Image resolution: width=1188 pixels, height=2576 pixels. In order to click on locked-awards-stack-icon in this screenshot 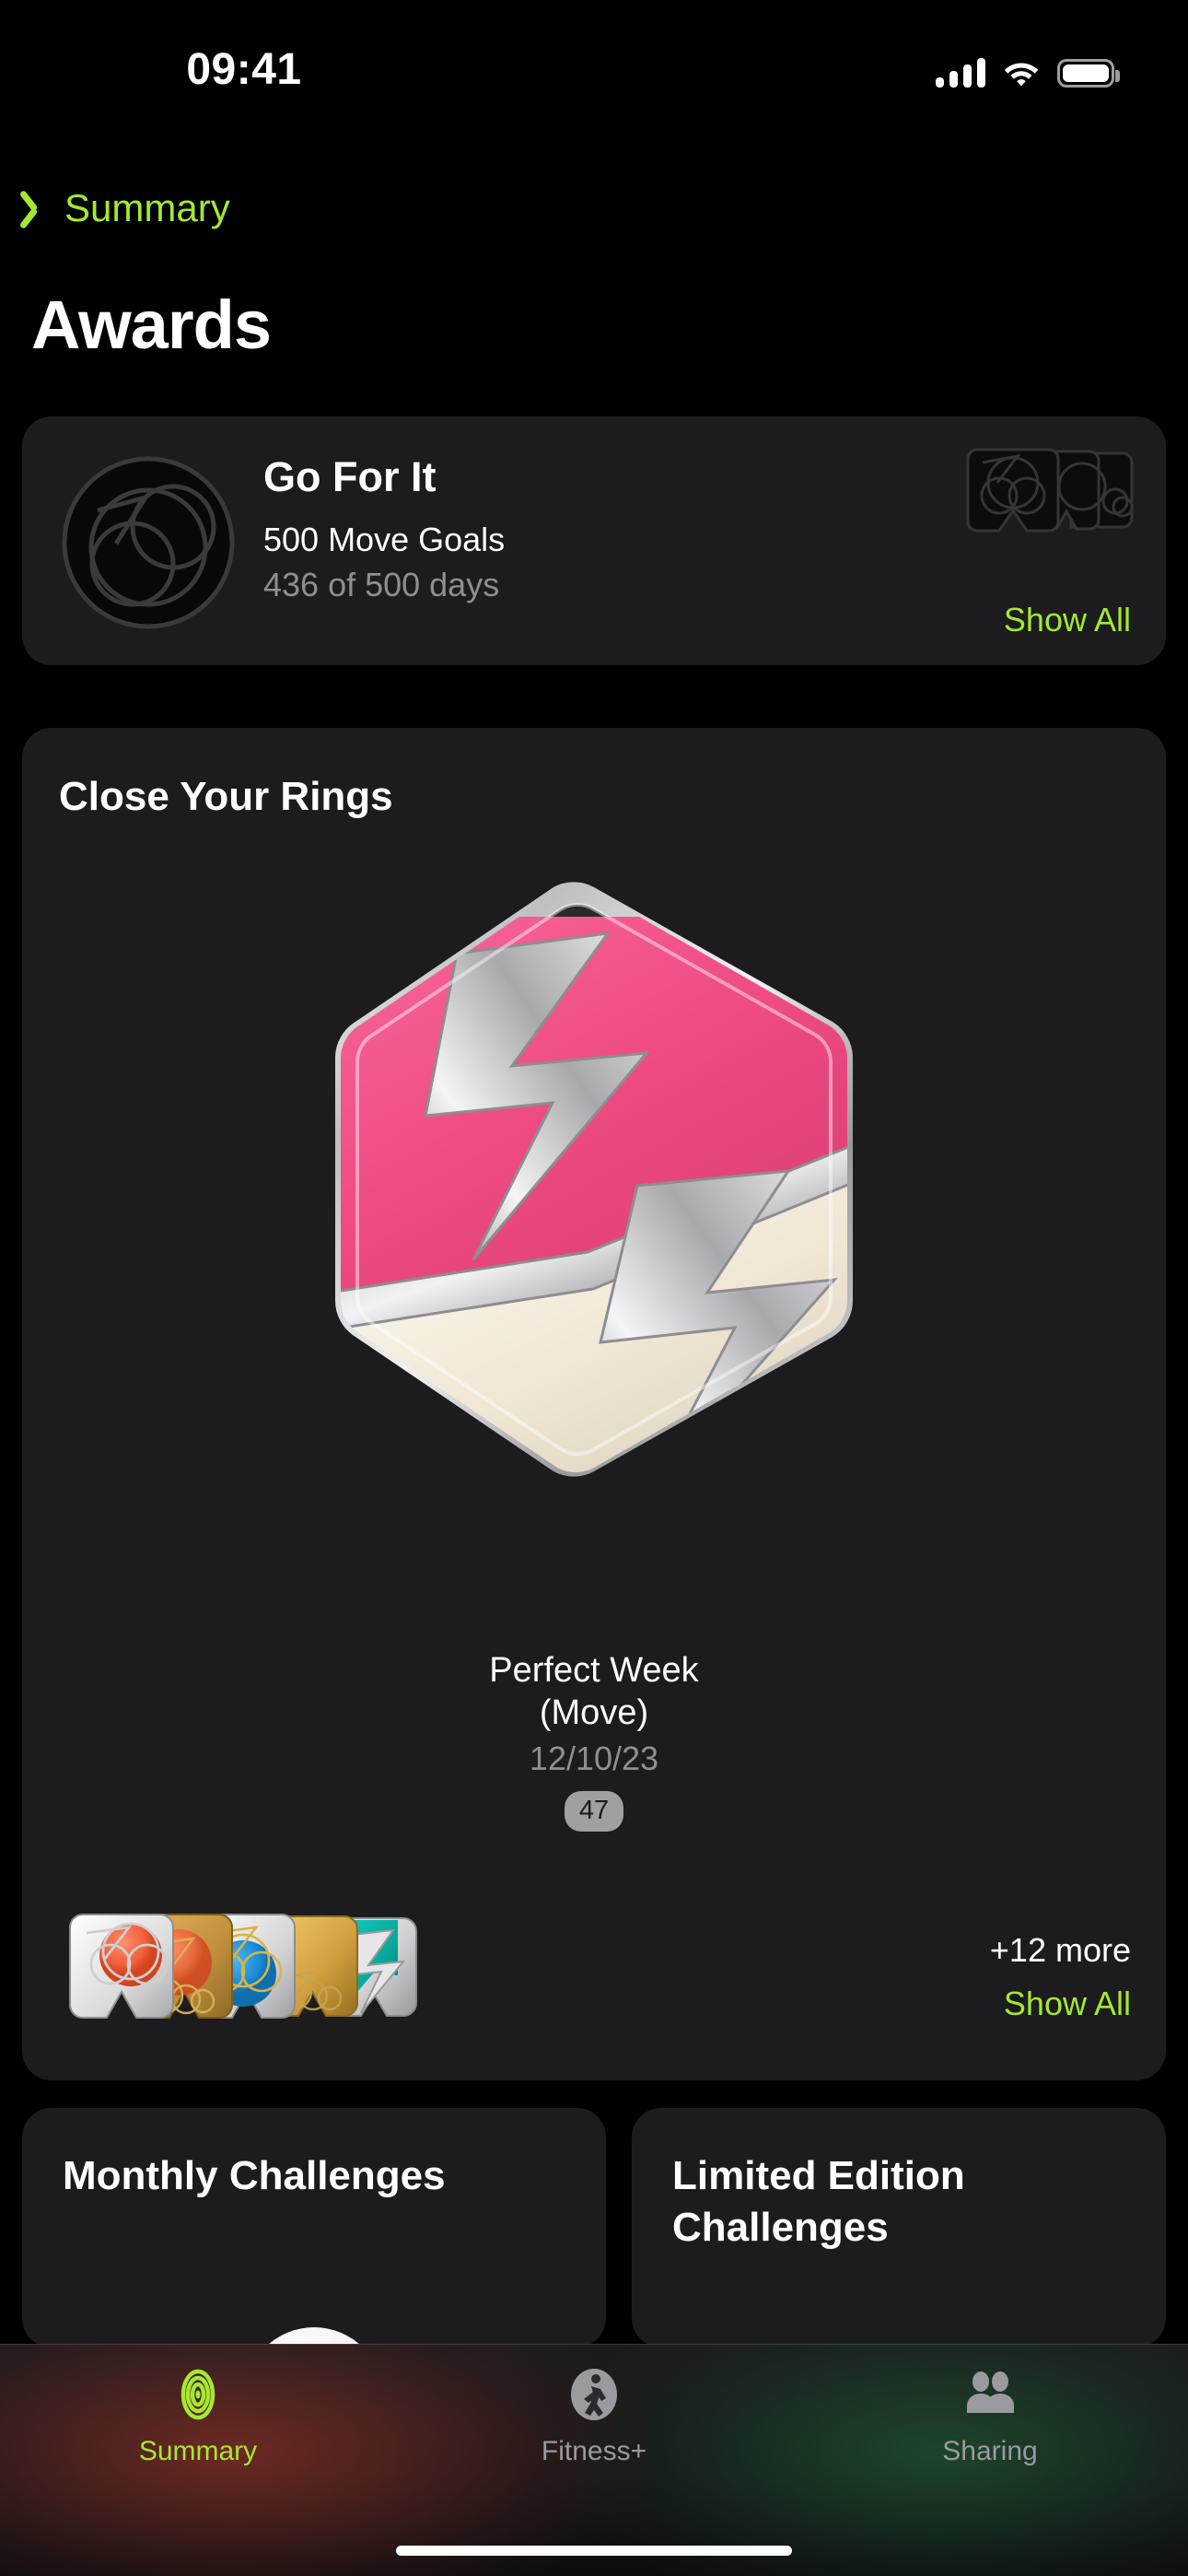, I will do `click(1050, 497)`.